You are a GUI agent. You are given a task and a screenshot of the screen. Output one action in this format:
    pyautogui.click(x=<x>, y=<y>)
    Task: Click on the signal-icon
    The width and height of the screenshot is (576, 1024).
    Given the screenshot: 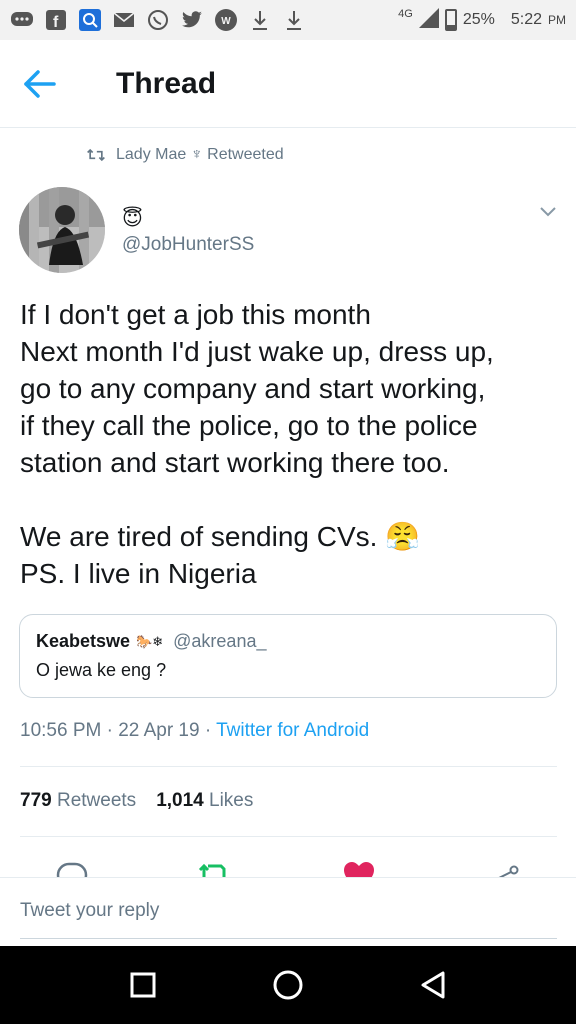 What is the action you would take?
    pyautogui.click(x=428, y=20)
    